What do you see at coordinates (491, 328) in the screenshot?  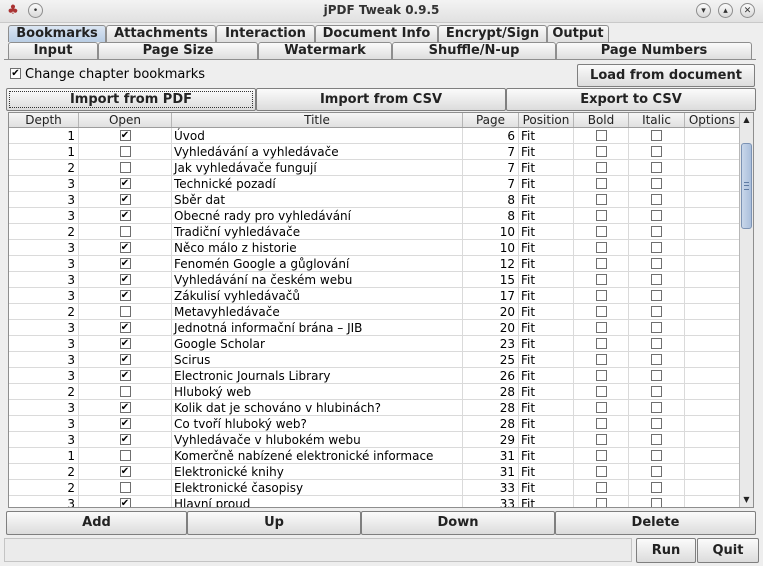 I see `page-cell: 20` at bounding box center [491, 328].